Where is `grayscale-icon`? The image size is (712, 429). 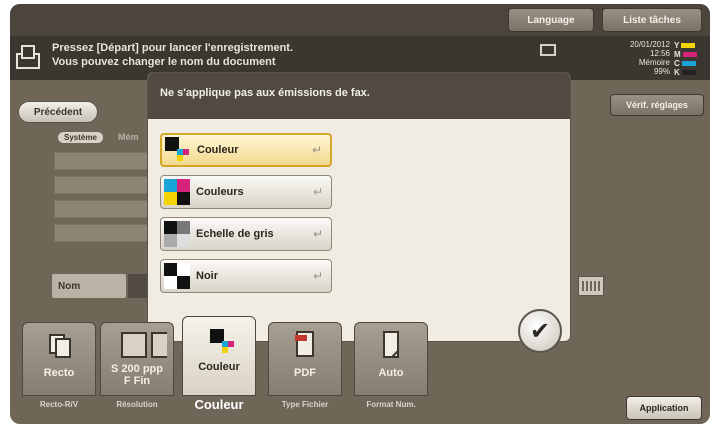
grayscale-icon is located at coordinates (177, 234).